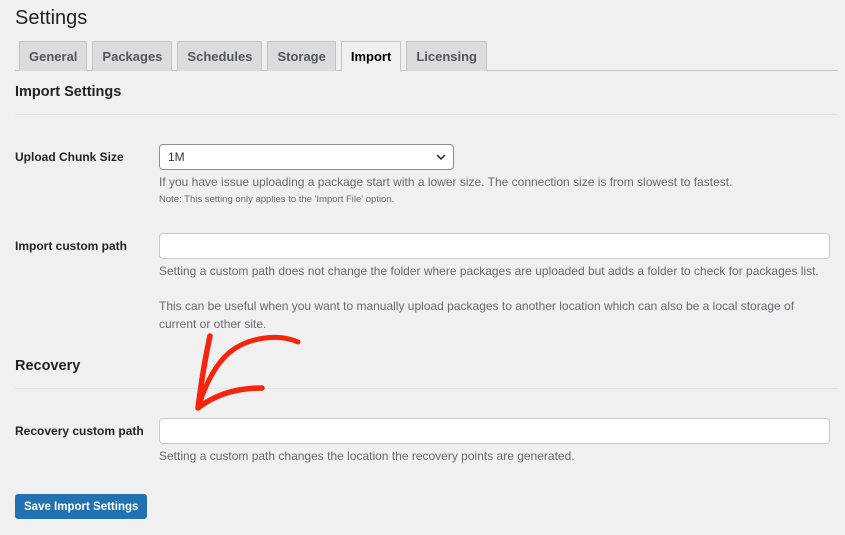 The height and width of the screenshot is (535, 845). I want to click on tab-general: General, so click(53, 56).